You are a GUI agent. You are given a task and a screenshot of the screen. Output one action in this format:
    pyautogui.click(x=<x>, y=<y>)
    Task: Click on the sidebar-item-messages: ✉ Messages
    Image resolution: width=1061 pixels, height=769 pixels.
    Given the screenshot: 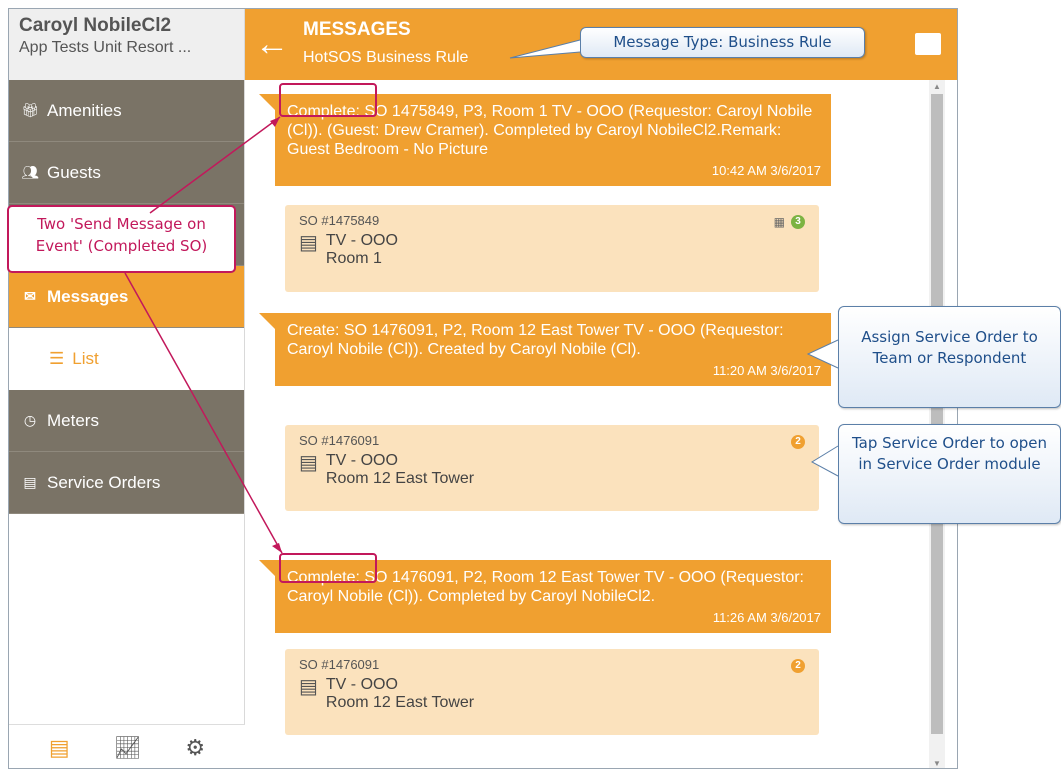 What is the action you would take?
    pyautogui.click(x=126, y=297)
    